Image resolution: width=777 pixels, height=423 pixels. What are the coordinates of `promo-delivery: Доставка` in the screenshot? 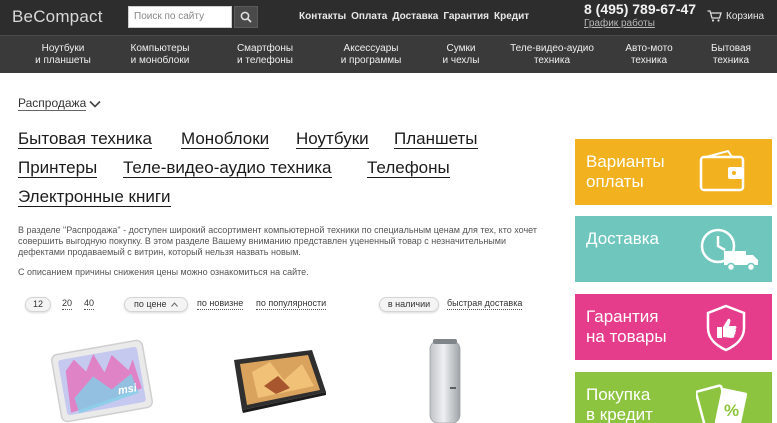 It's located at (673, 249).